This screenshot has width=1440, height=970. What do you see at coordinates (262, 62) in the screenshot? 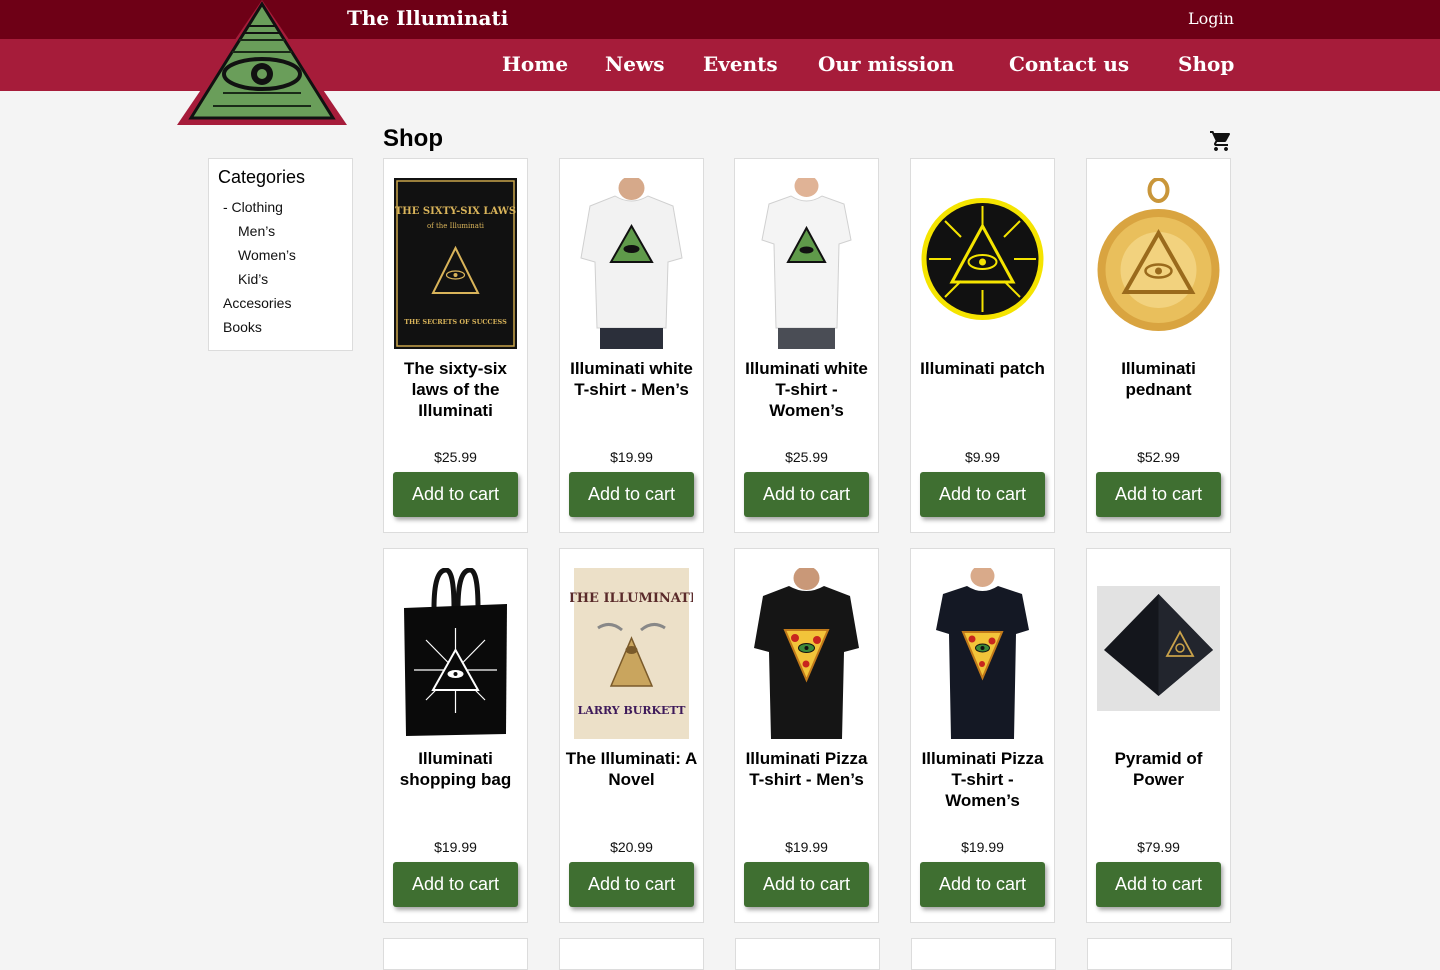
I see `illuminati-logo-icon` at bounding box center [262, 62].